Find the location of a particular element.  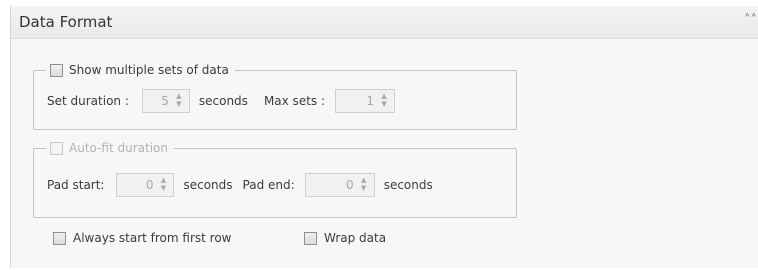

always-start-option: Always start from first row is located at coordinates (142, 238).